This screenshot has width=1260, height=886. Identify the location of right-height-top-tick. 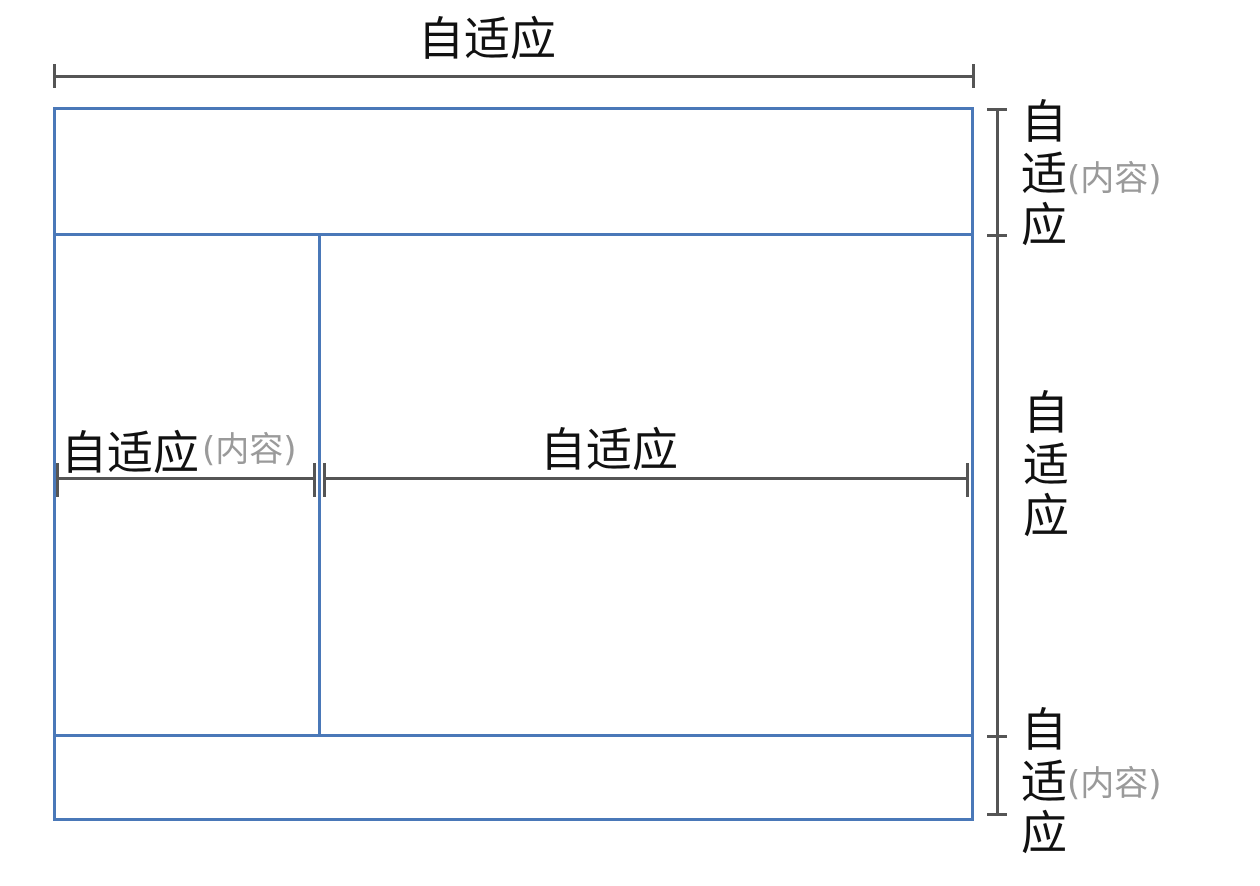
(997, 109).